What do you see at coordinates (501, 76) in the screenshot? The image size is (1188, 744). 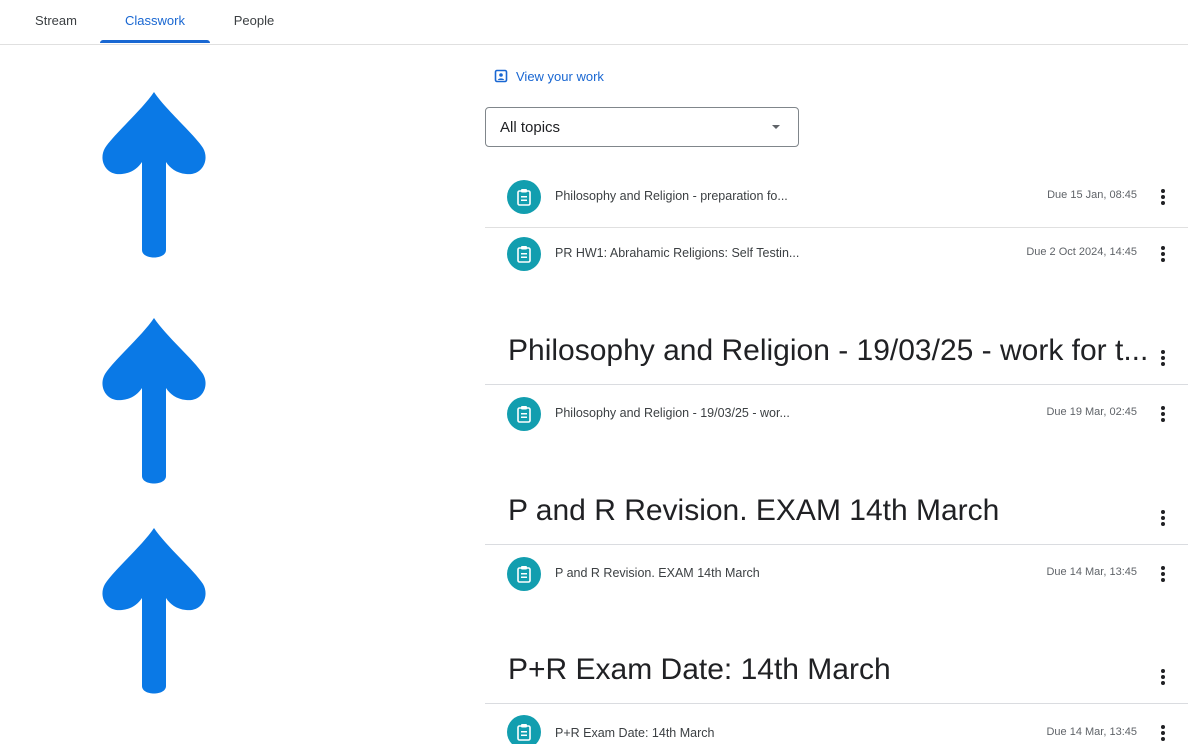 I see `assignment-ind-icon` at bounding box center [501, 76].